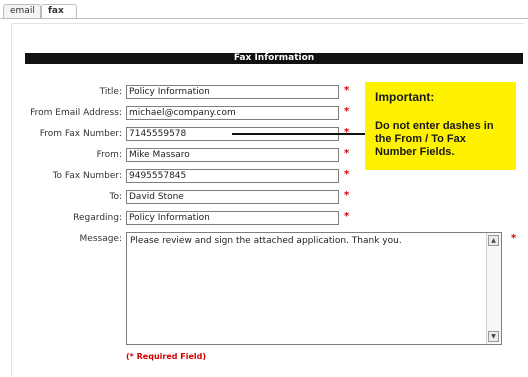  Describe the element at coordinates (347, 111) in the screenshot. I see `from-email-required-marker: *` at that location.